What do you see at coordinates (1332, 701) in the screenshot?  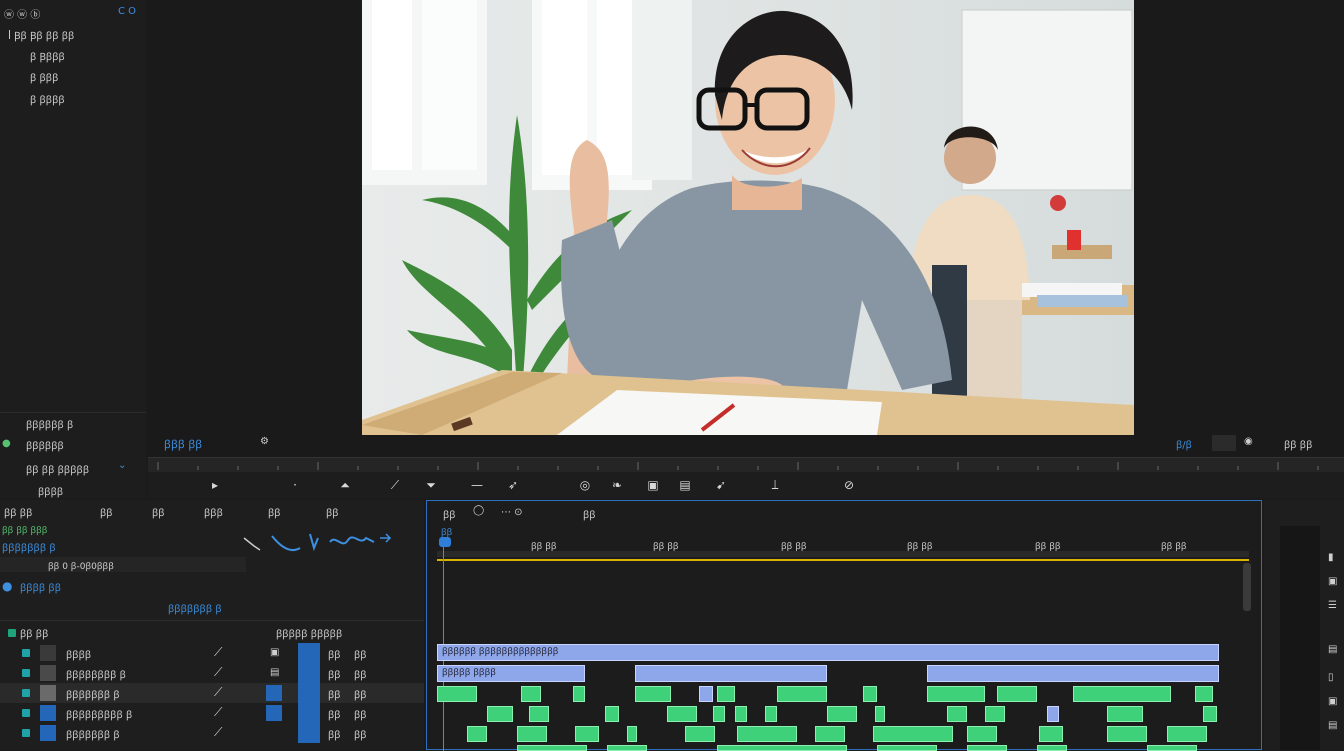 I see `meter-icon: ▣` at bounding box center [1332, 701].